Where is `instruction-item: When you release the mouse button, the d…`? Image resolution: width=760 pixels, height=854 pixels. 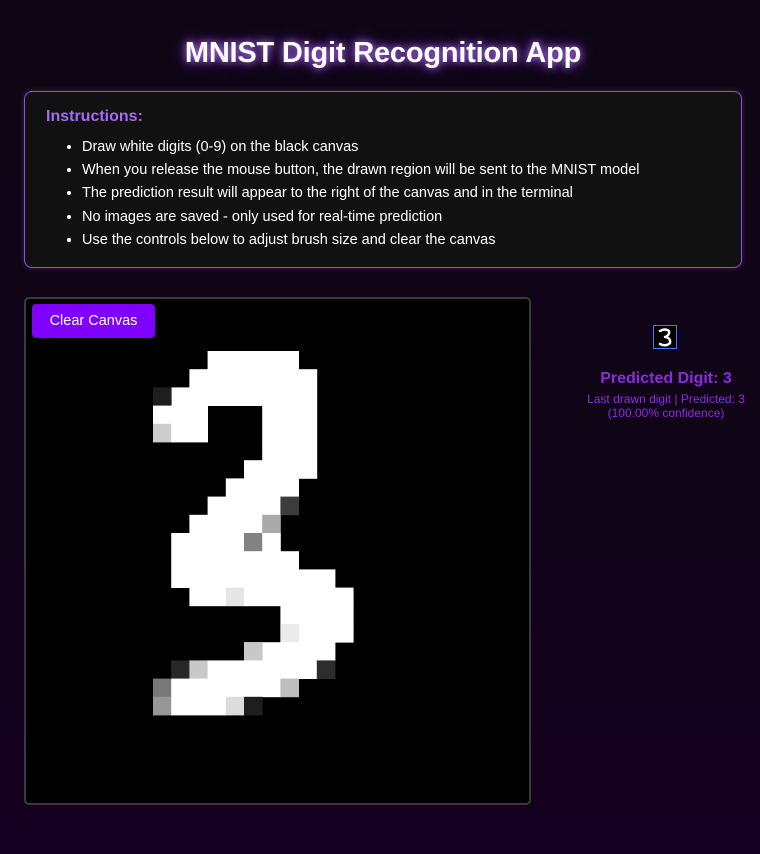 instruction-item: When you release the mouse button, the d… is located at coordinates (360, 170).